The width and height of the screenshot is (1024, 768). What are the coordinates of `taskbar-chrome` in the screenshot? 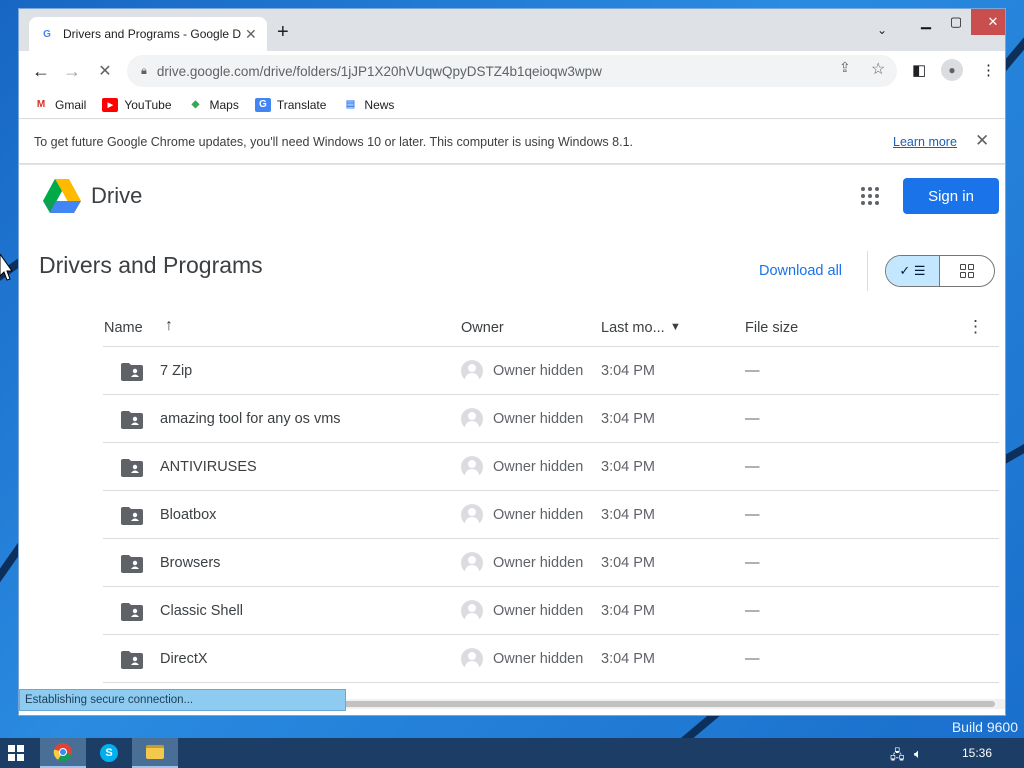 It's located at (63, 753).